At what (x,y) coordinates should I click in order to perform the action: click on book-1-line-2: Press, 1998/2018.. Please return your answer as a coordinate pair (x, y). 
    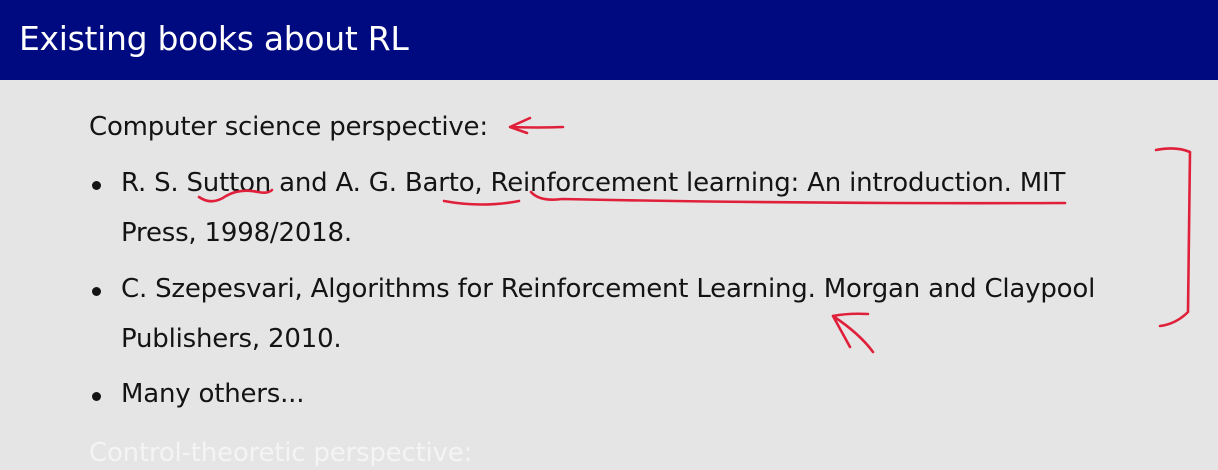
    Looking at the image, I should click on (236, 233).